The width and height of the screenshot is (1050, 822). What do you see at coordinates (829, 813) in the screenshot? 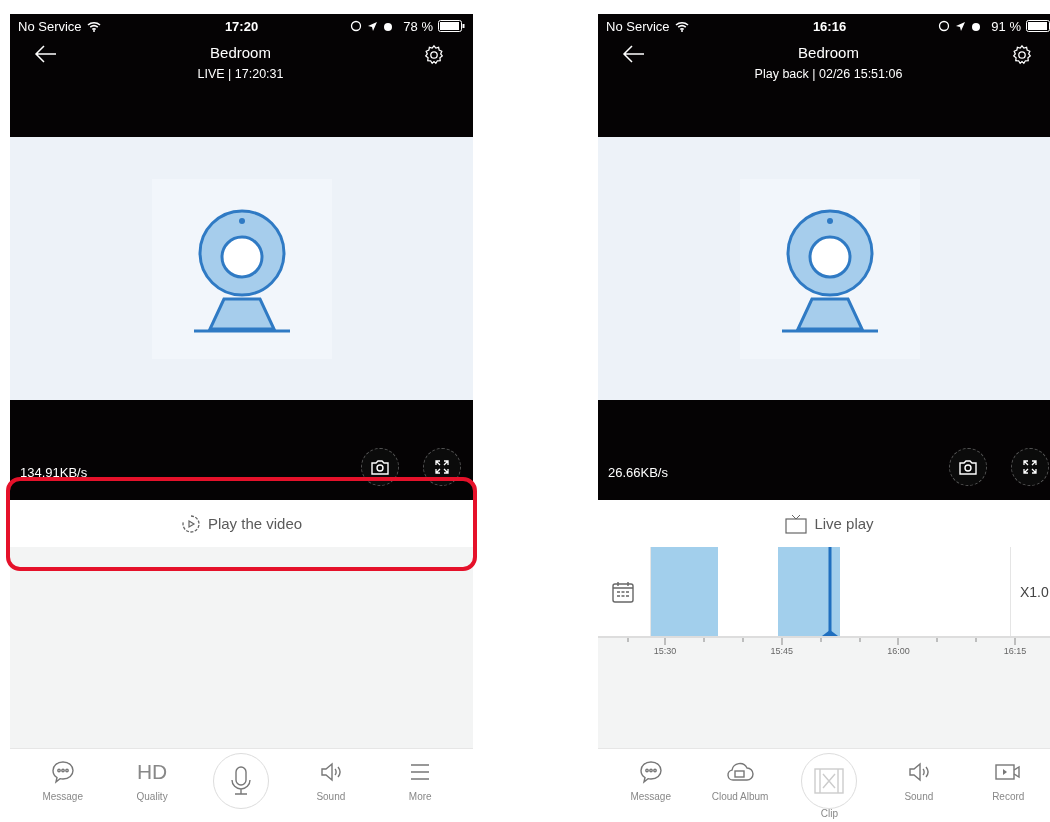
I see `toolbar-label: Clip` at bounding box center [829, 813].